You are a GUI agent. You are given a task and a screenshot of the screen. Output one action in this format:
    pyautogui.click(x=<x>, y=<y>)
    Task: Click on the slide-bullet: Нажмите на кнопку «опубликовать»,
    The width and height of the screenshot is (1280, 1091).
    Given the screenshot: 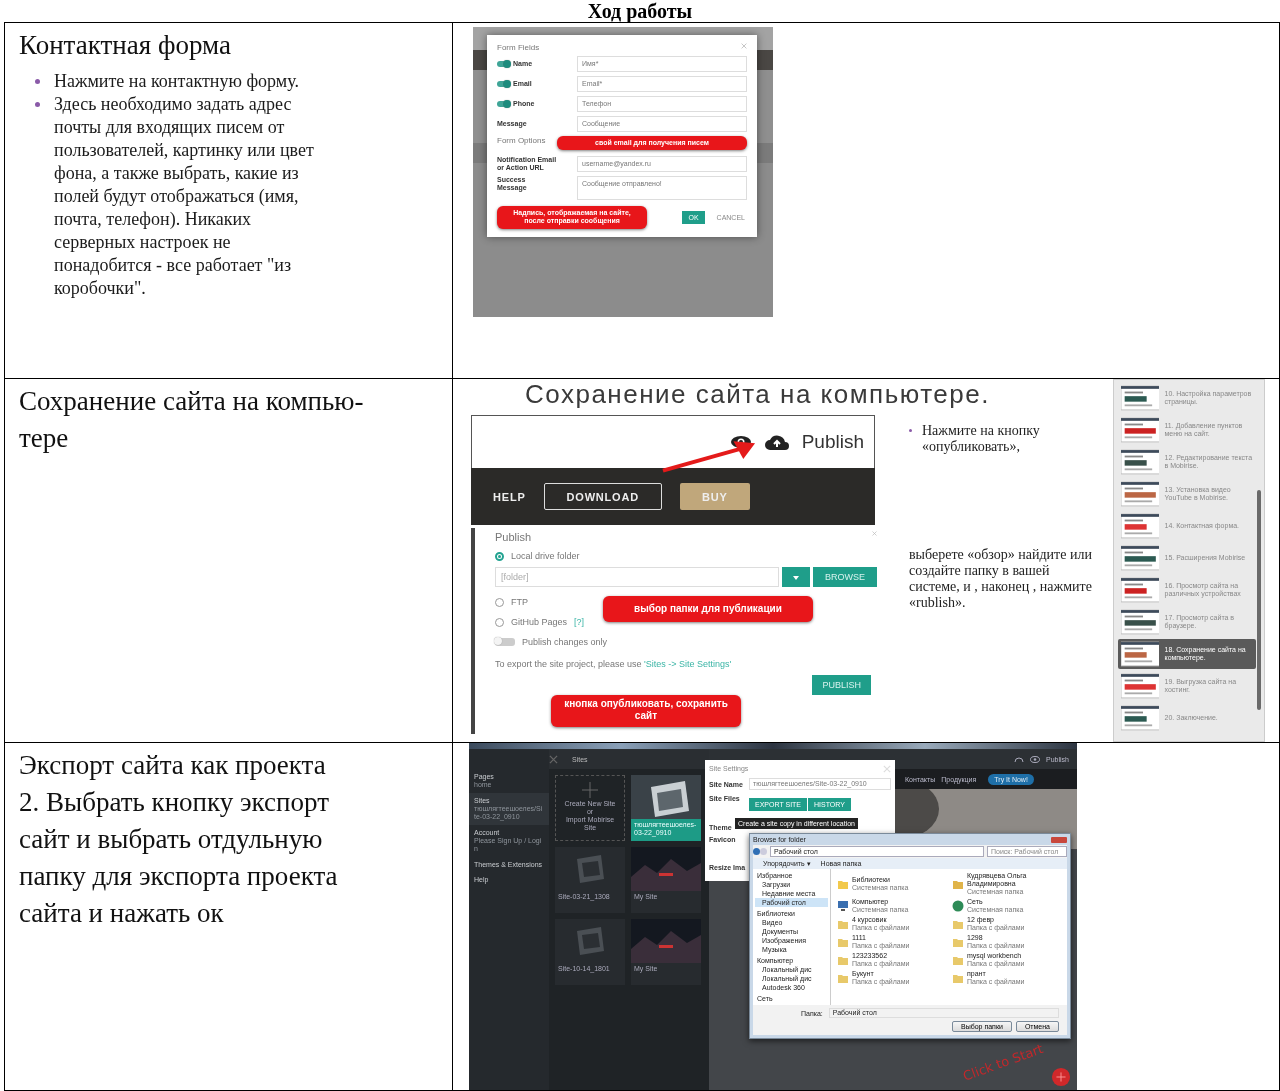 What is the action you would take?
    pyautogui.click(x=981, y=439)
    